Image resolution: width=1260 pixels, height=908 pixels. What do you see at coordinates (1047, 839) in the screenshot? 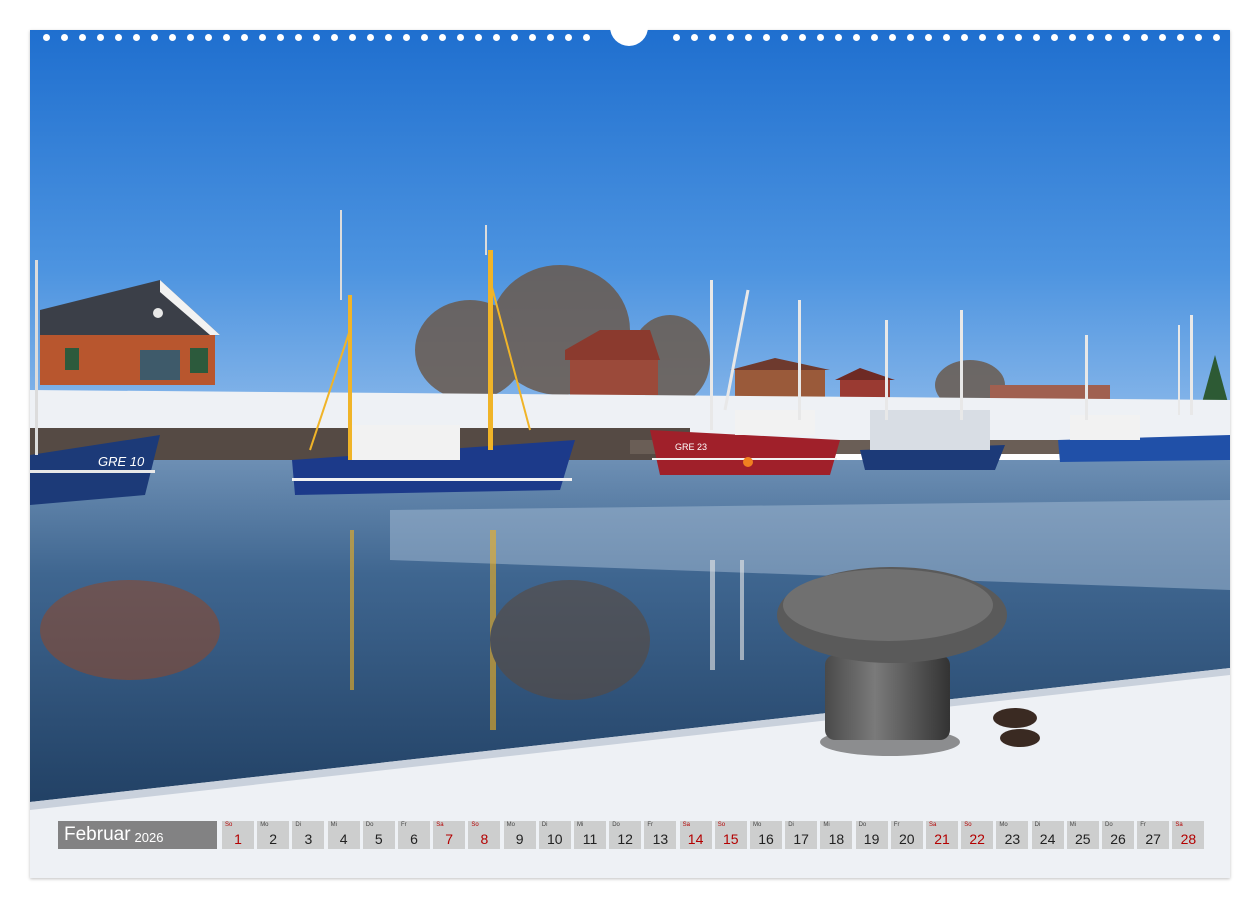
I see `day-number: 24` at bounding box center [1047, 839].